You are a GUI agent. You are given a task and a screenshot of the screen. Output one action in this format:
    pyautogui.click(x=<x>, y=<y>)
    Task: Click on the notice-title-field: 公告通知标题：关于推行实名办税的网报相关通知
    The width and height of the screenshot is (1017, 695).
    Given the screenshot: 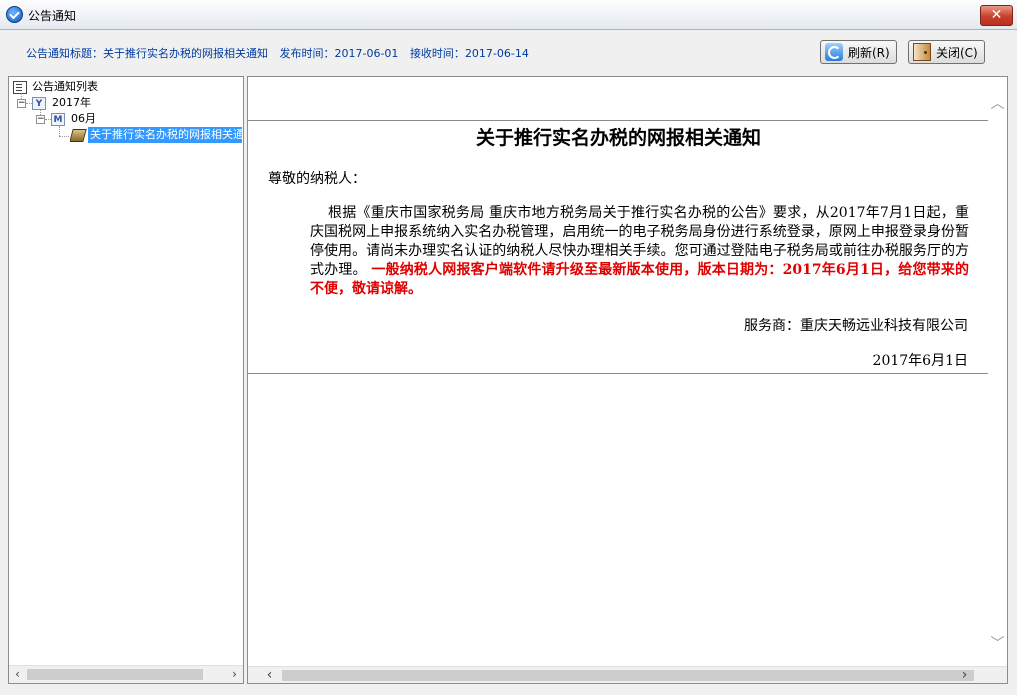 What is the action you would take?
    pyautogui.click(x=147, y=53)
    